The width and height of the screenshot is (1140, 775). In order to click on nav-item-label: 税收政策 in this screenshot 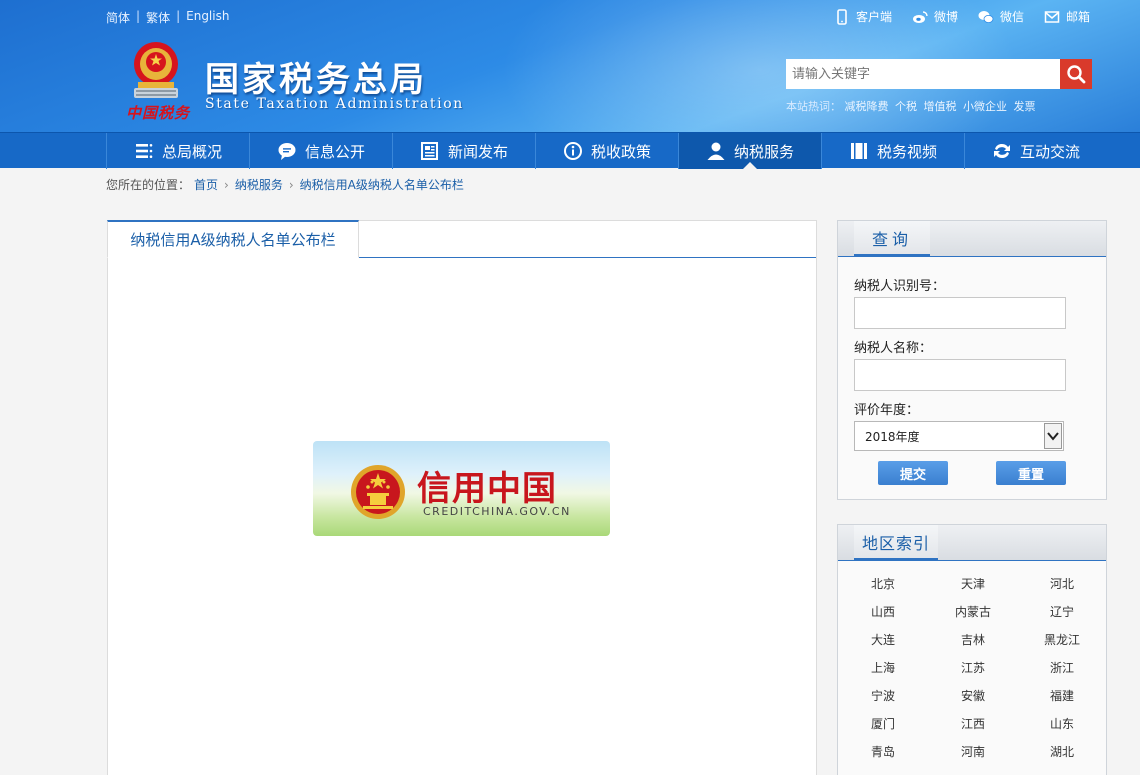, I will do `click(620, 151)`.